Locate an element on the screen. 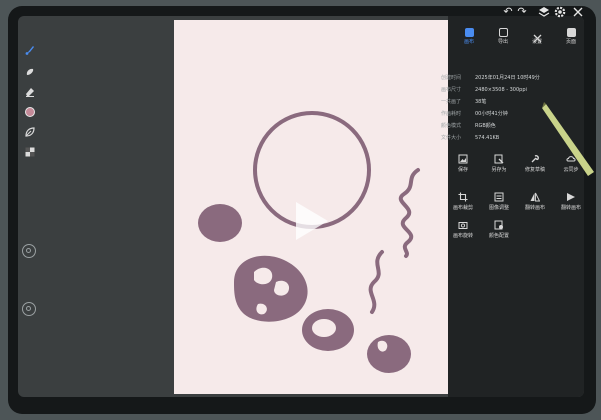 The image size is (601, 420). info-row: 创建时间 2025年01月24日 10时49分 is located at coordinates (503, 78).